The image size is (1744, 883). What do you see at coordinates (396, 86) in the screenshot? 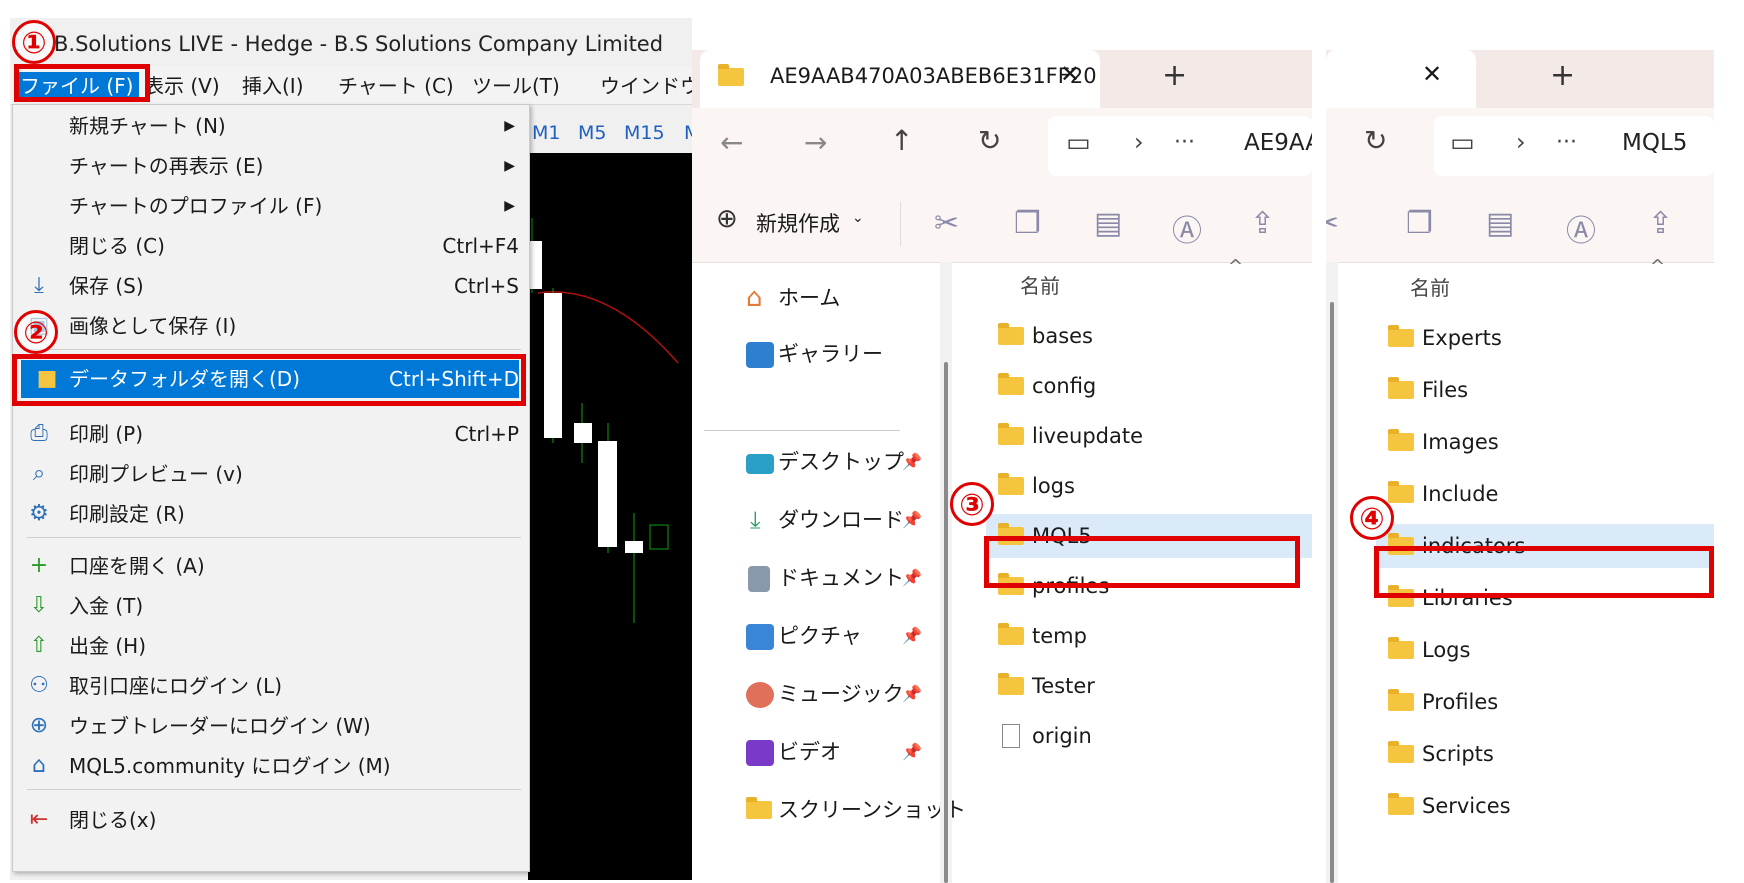
I see `menu-chart: チャート (C)` at bounding box center [396, 86].